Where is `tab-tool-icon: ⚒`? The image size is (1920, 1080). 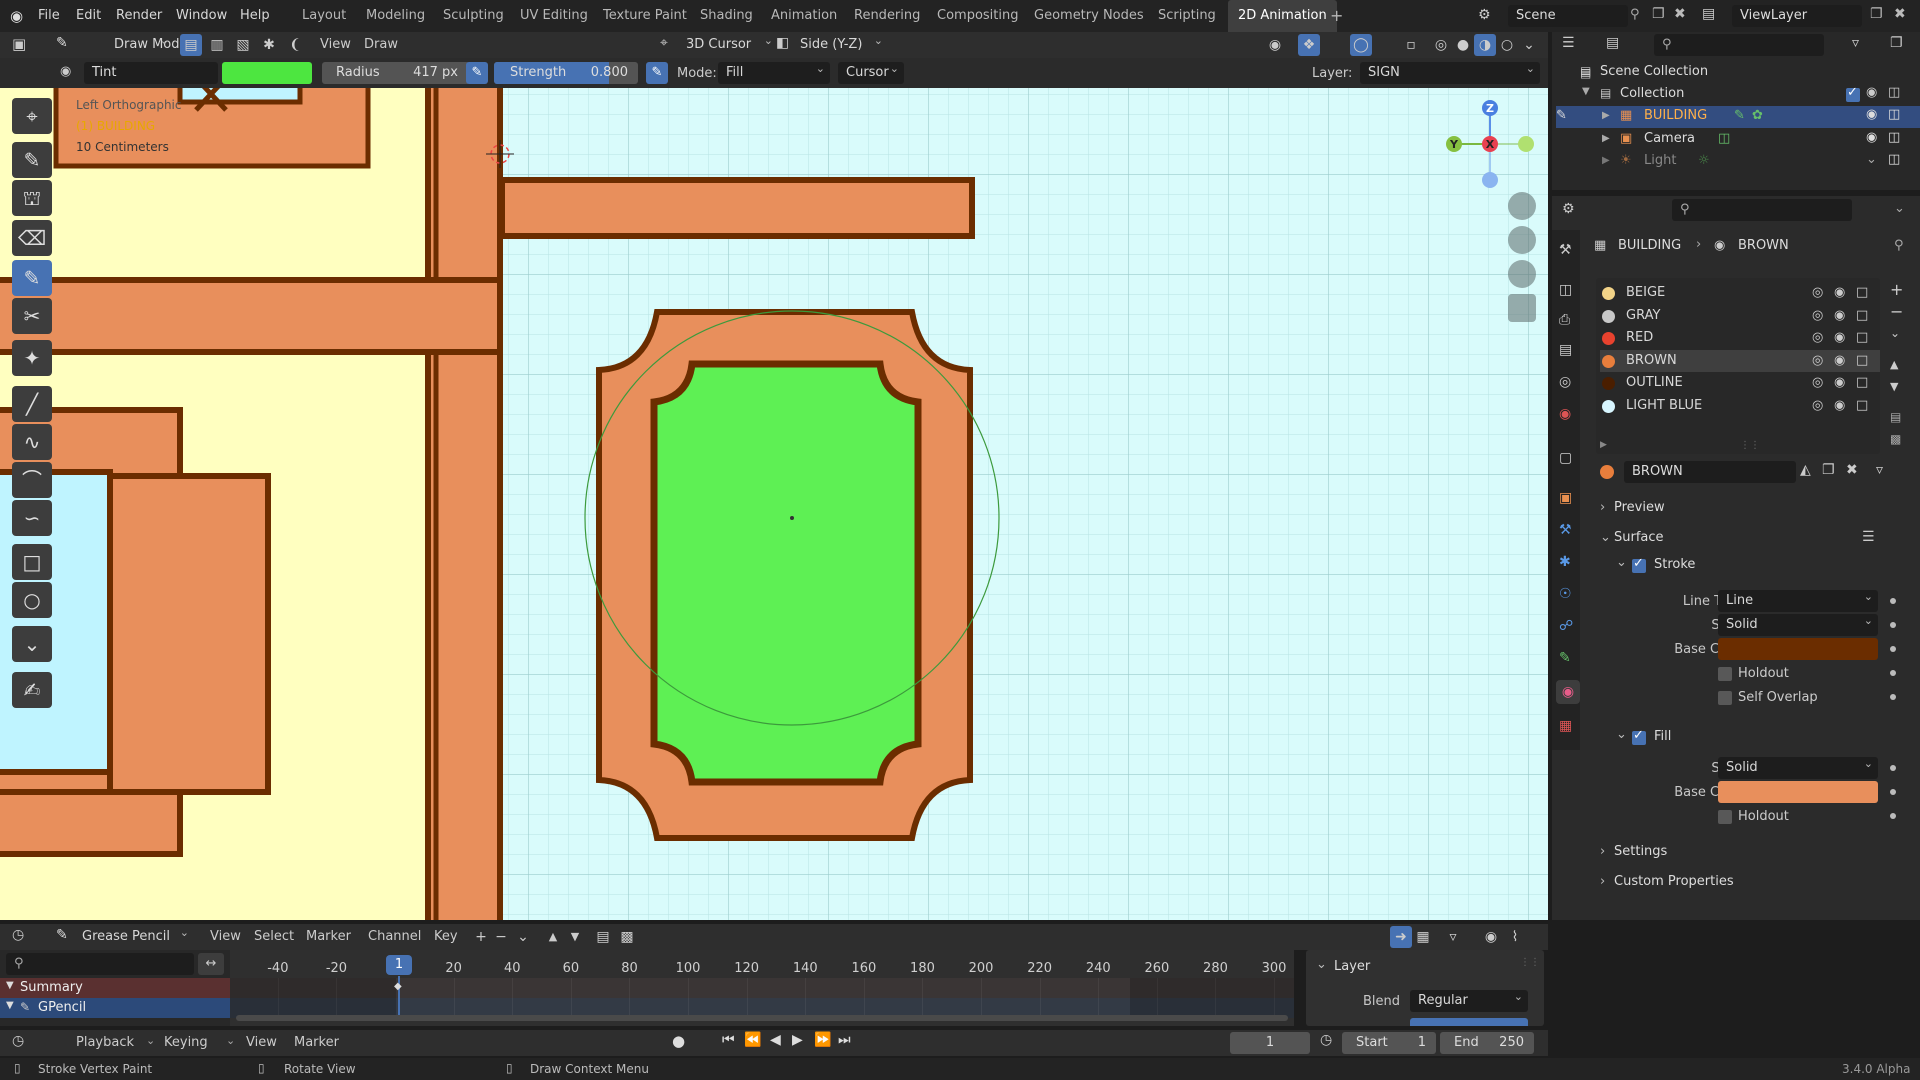
tab-tool-icon: ⚒ is located at coordinates (1565, 250).